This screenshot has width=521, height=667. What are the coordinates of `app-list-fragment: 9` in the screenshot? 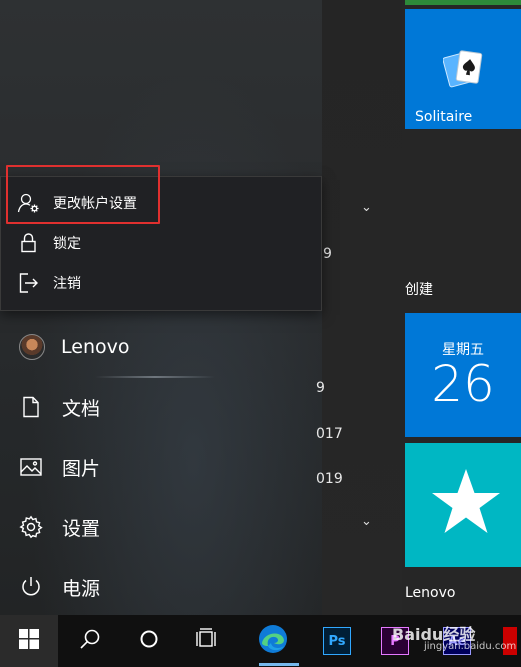 It's located at (327, 254).